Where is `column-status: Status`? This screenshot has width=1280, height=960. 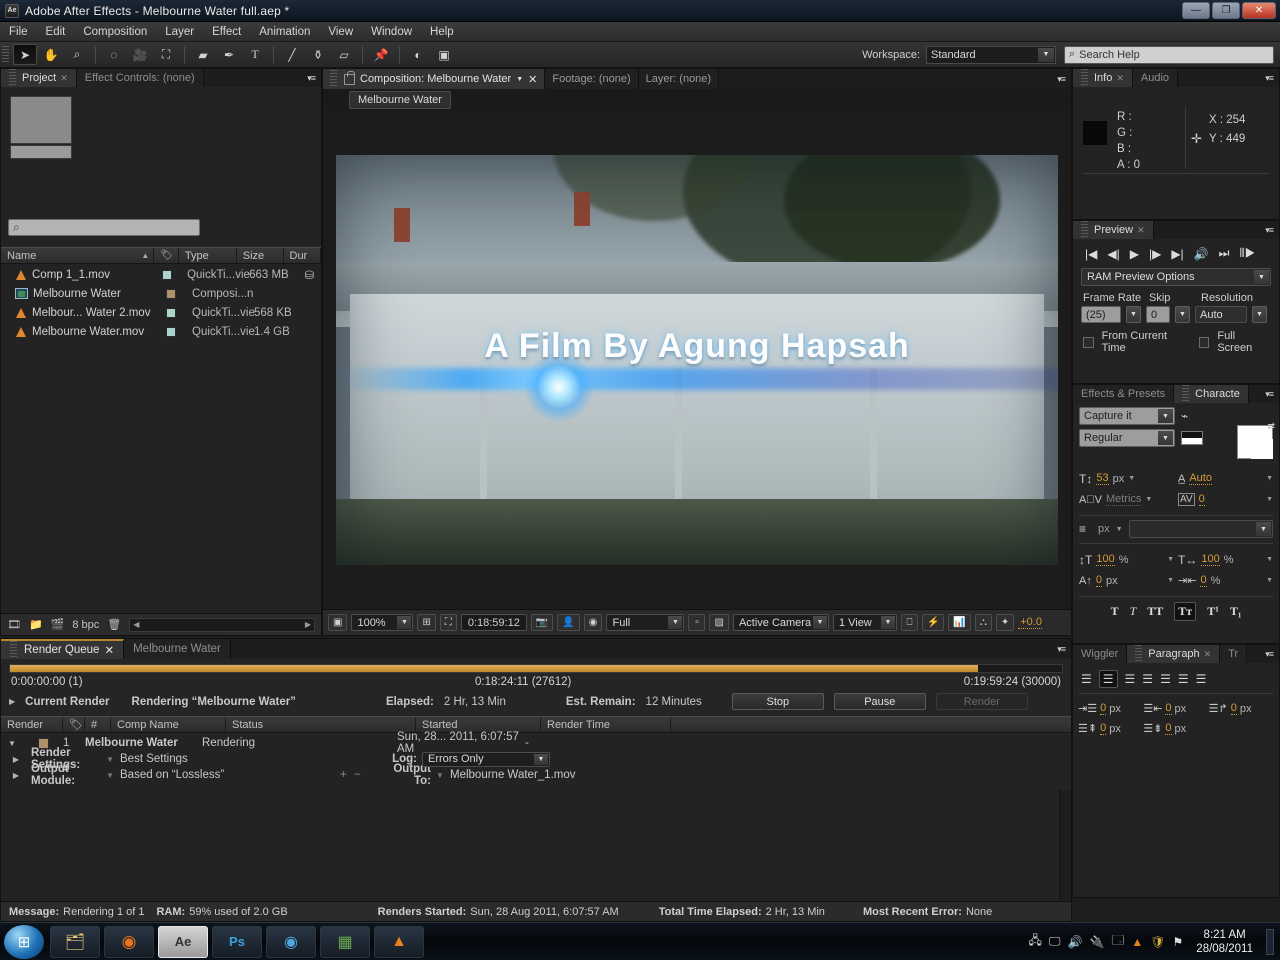 column-status: Status is located at coordinates (321, 724).